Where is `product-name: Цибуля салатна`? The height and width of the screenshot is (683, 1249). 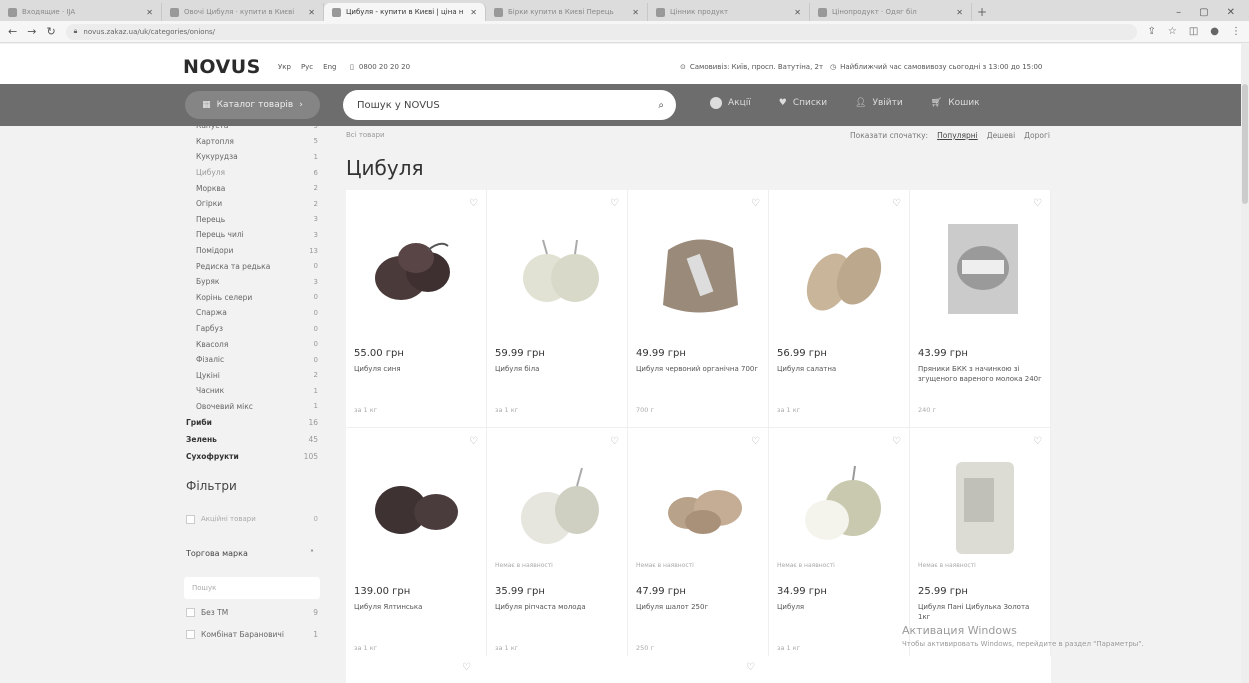
product-name: Цибуля салатна is located at coordinates (839, 370).